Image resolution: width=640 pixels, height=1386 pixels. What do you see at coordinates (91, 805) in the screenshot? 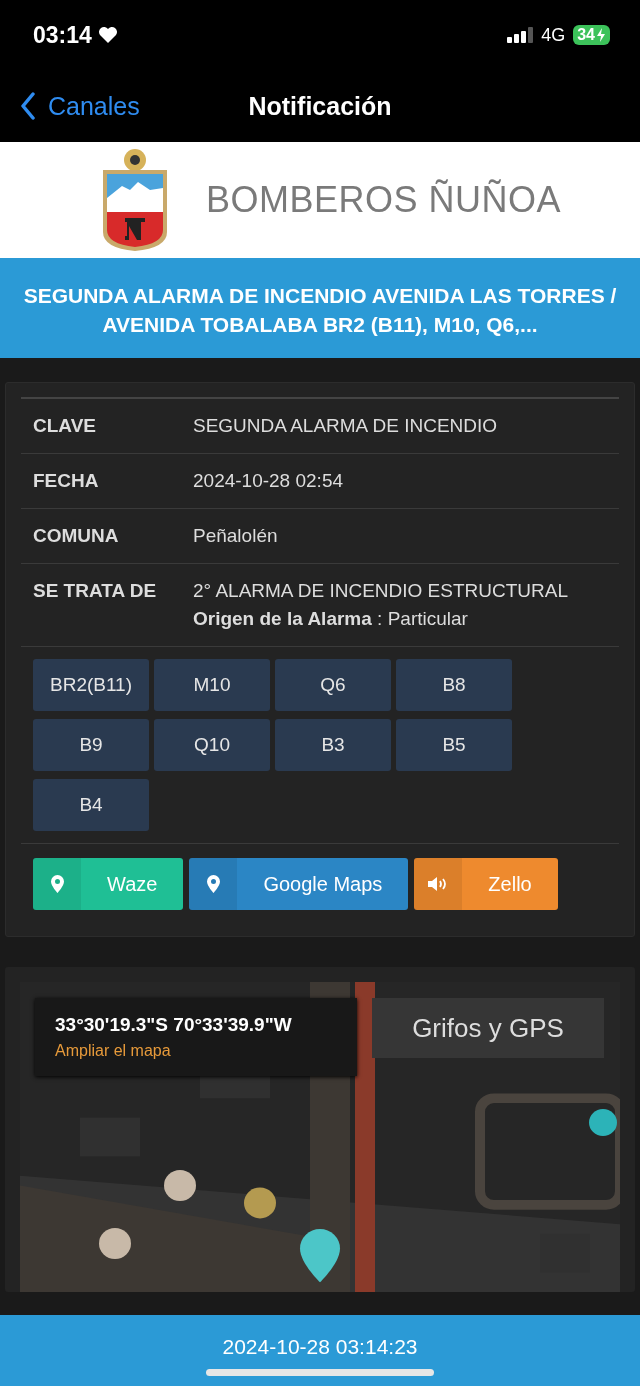
I see `unit-button: B4` at bounding box center [91, 805].